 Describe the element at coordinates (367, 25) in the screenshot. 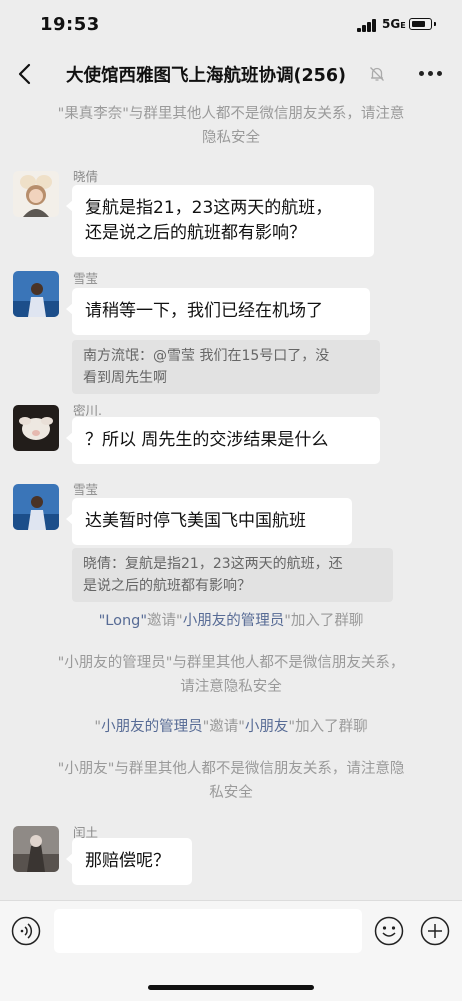

I see `signal-icon` at that location.